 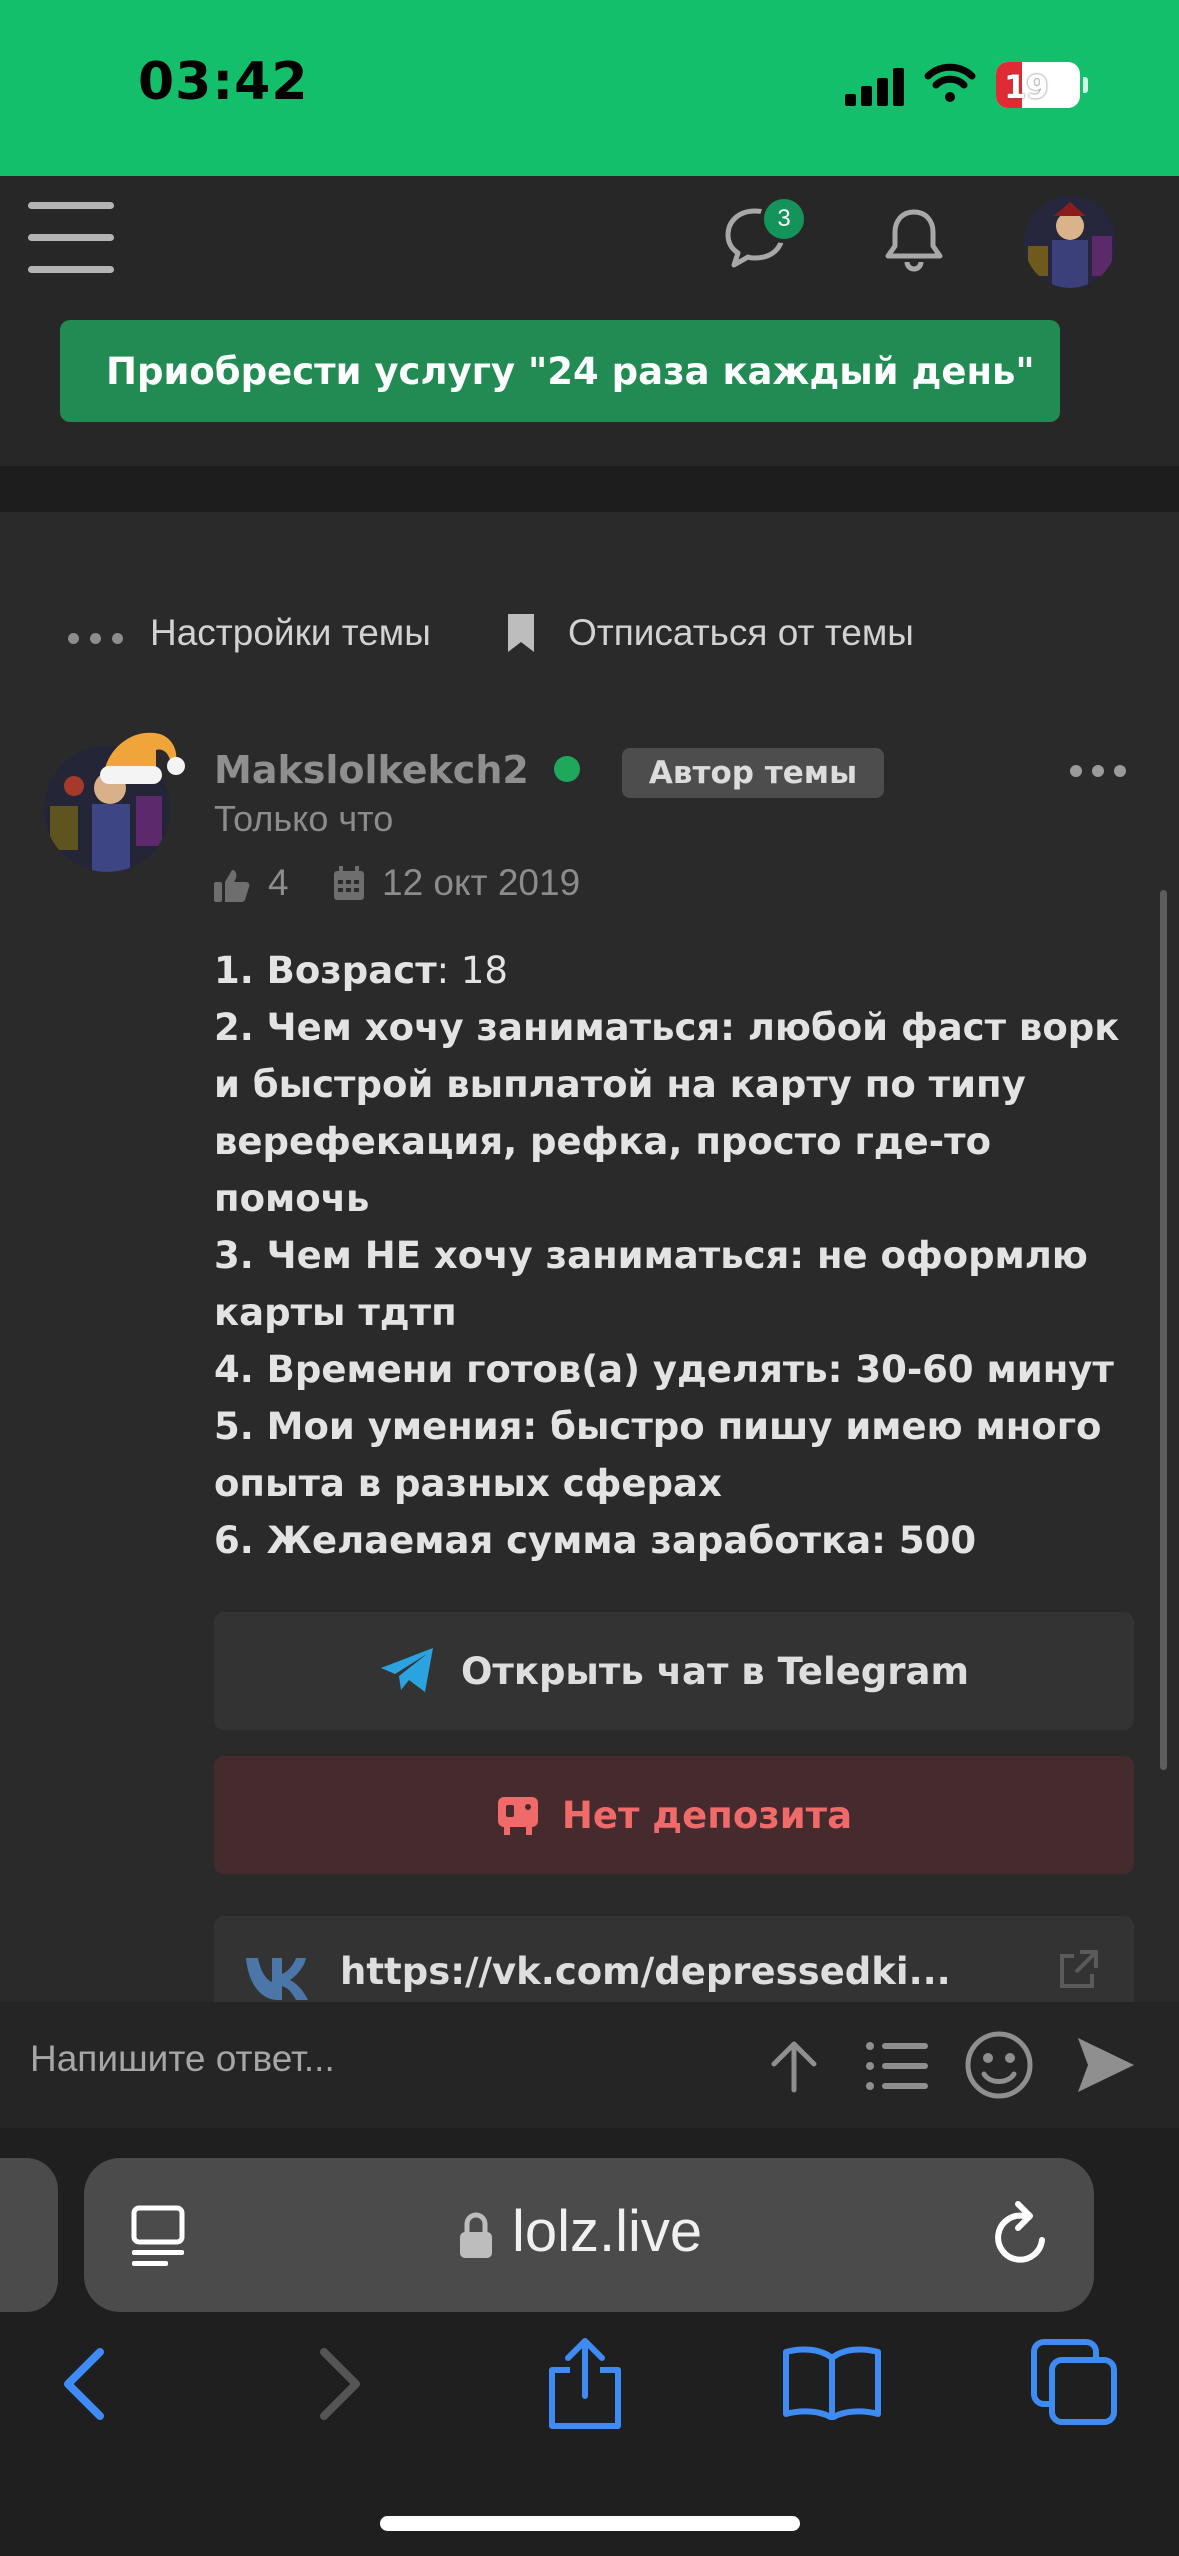 What do you see at coordinates (158, 2236) in the screenshot?
I see `page-menu-icon` at bounding box center [158, 2236].